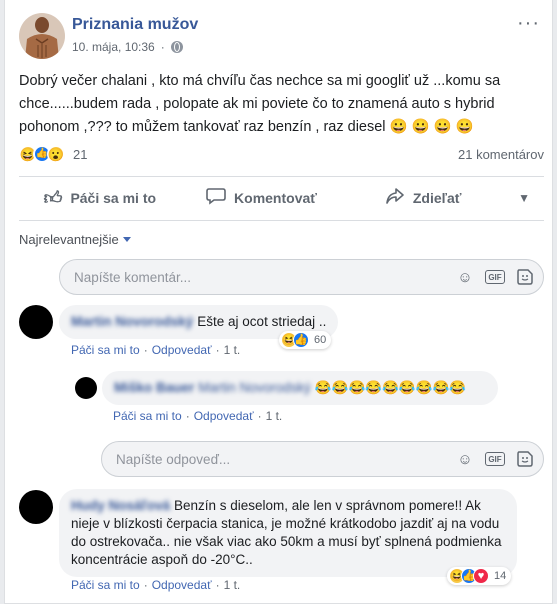  I want to click on reply-mention: Martin Novorodský, so click(254, 387).